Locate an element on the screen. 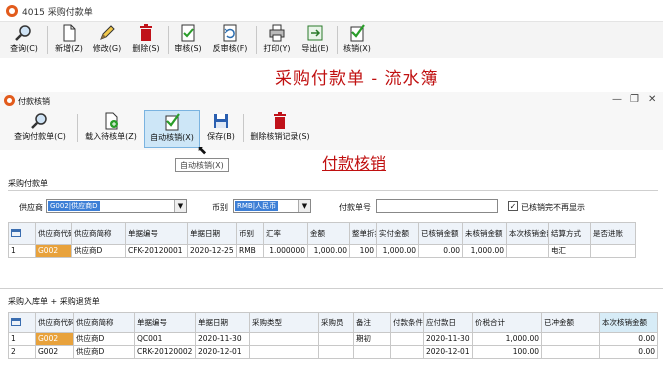 Image resolution: width=663 pixels, height=367 pixels. column-header: 备注 is located at coordinates (372, 322).